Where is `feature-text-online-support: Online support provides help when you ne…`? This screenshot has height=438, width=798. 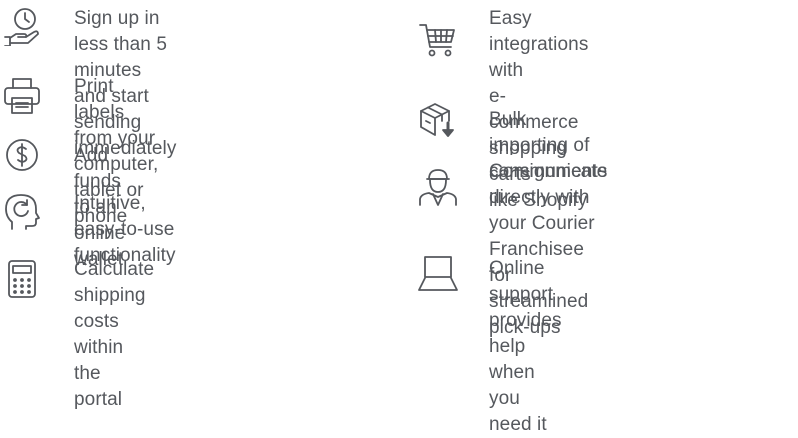
feature-text-online-support: Online support provides help when you ne… is located at coordinates (525, 346).